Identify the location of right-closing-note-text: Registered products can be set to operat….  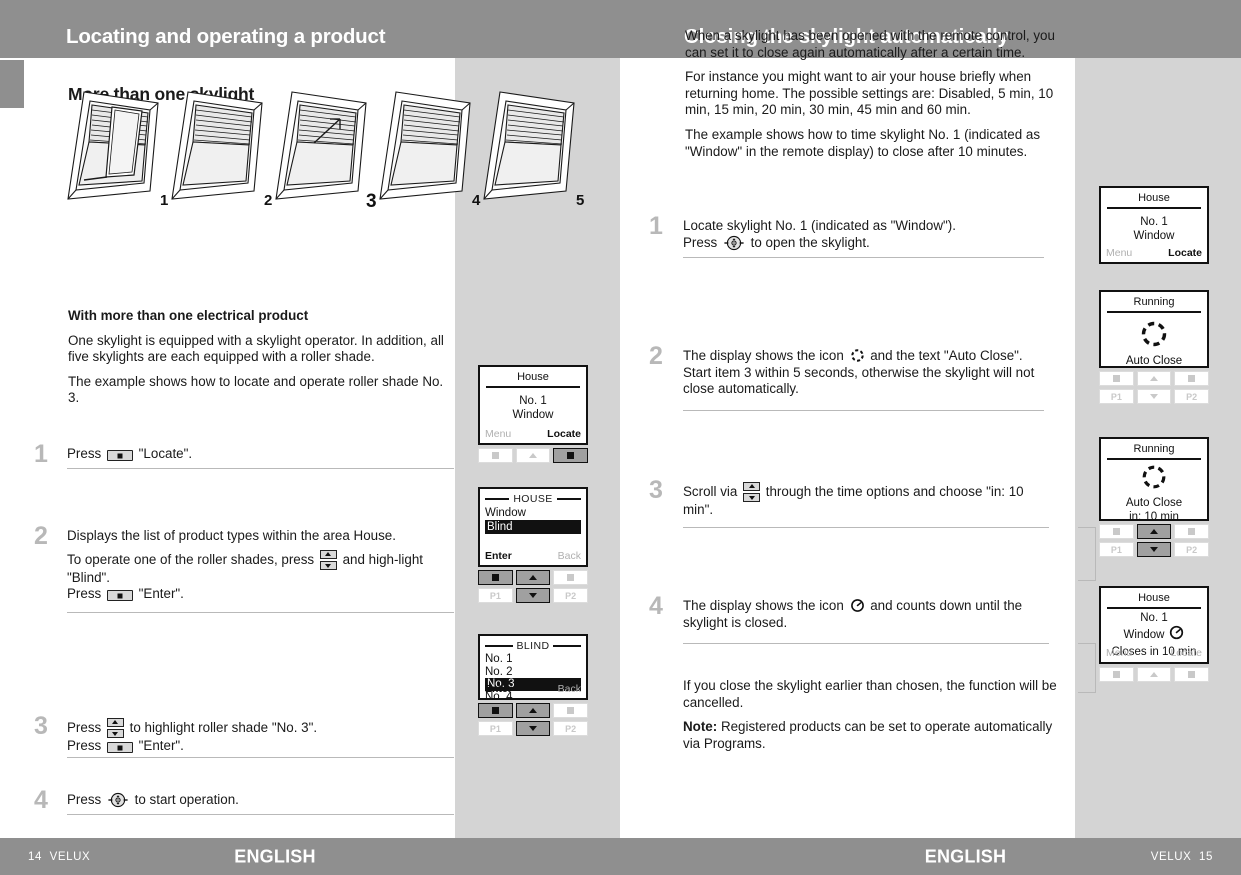
(868, 735).